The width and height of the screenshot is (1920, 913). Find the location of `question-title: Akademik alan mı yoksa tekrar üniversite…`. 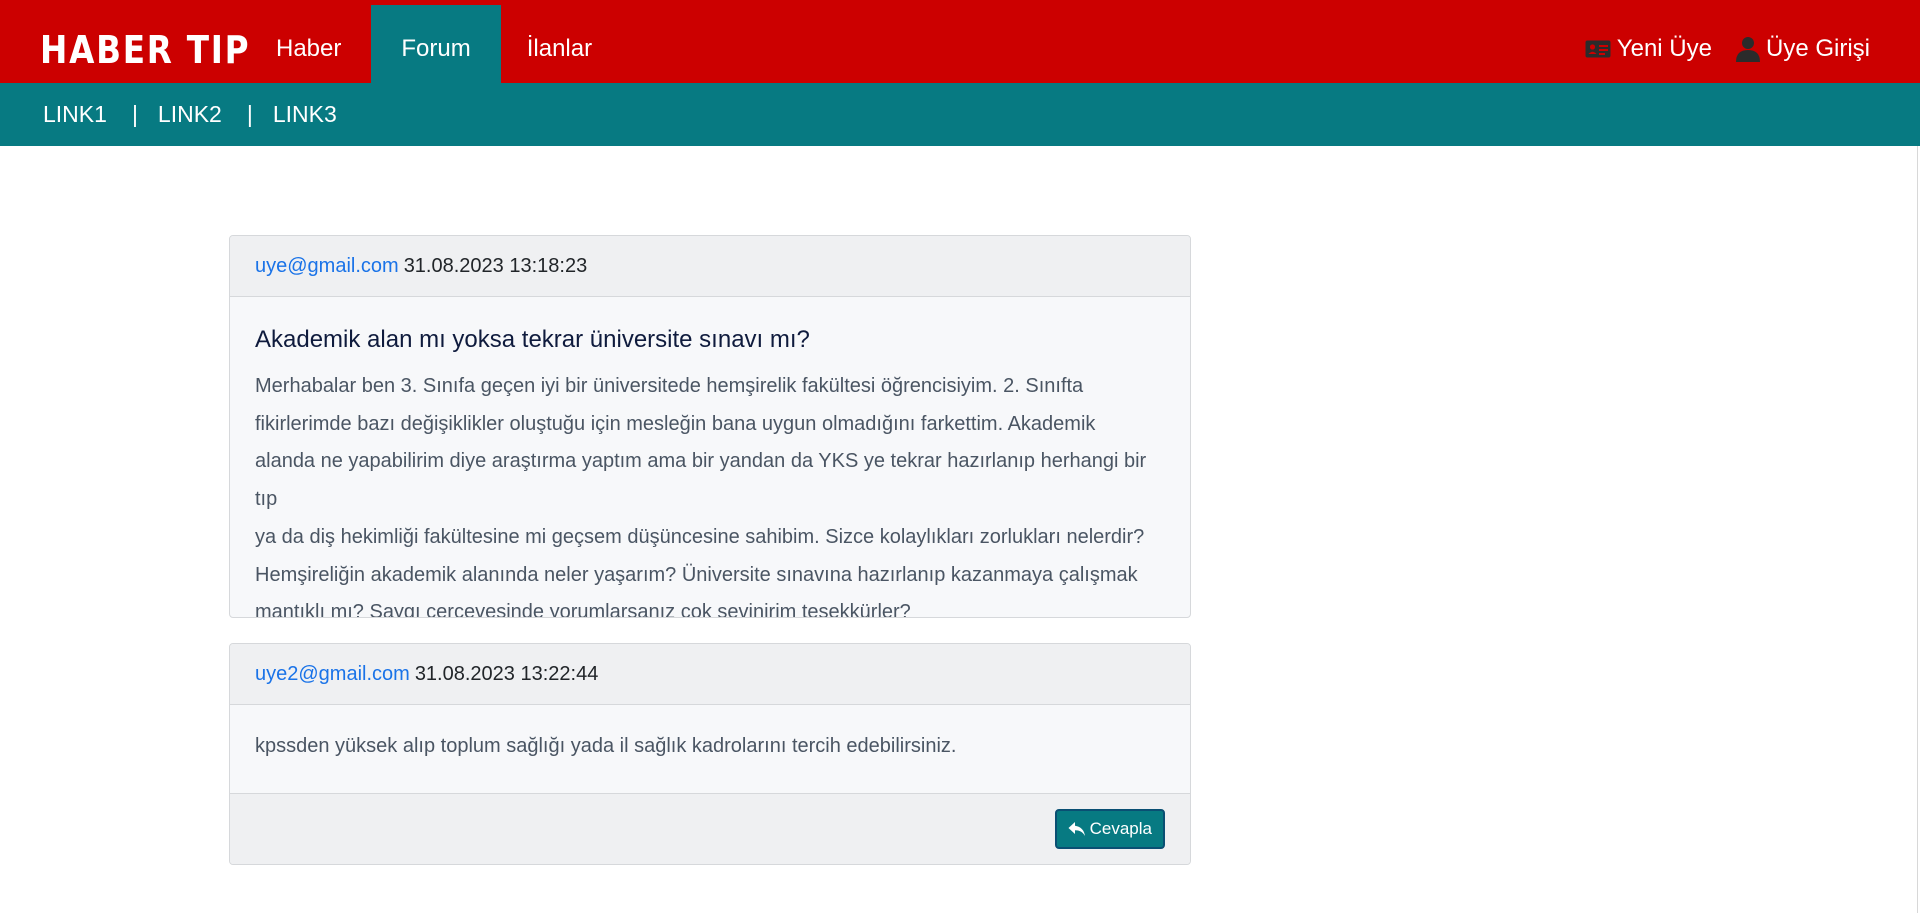

question-title: Akademik alan mı yoksa tekrar üniversite… is located at coordinates (532, 339).